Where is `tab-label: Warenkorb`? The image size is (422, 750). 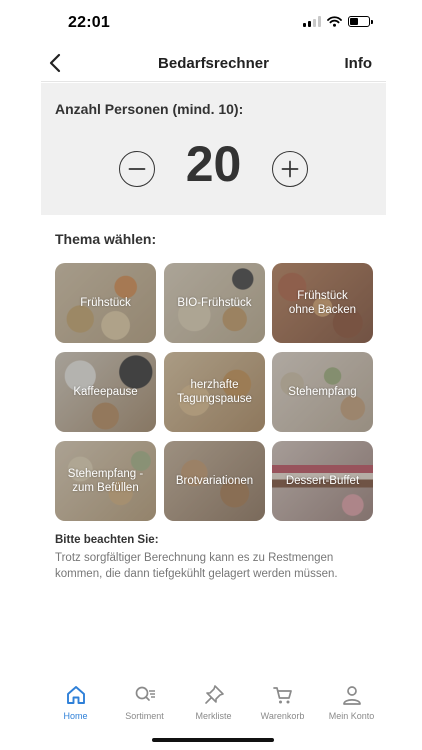
tab-label: Warenkorb is located at coordinates (282, 716).